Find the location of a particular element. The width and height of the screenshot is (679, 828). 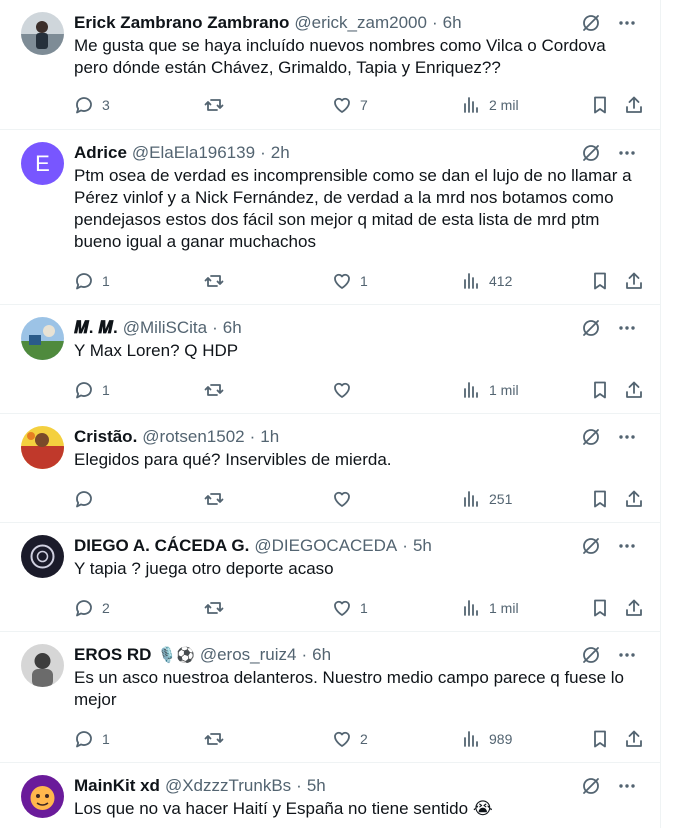

display-name: 𝑴. 𝑴. is located at coordinates (96, 328).